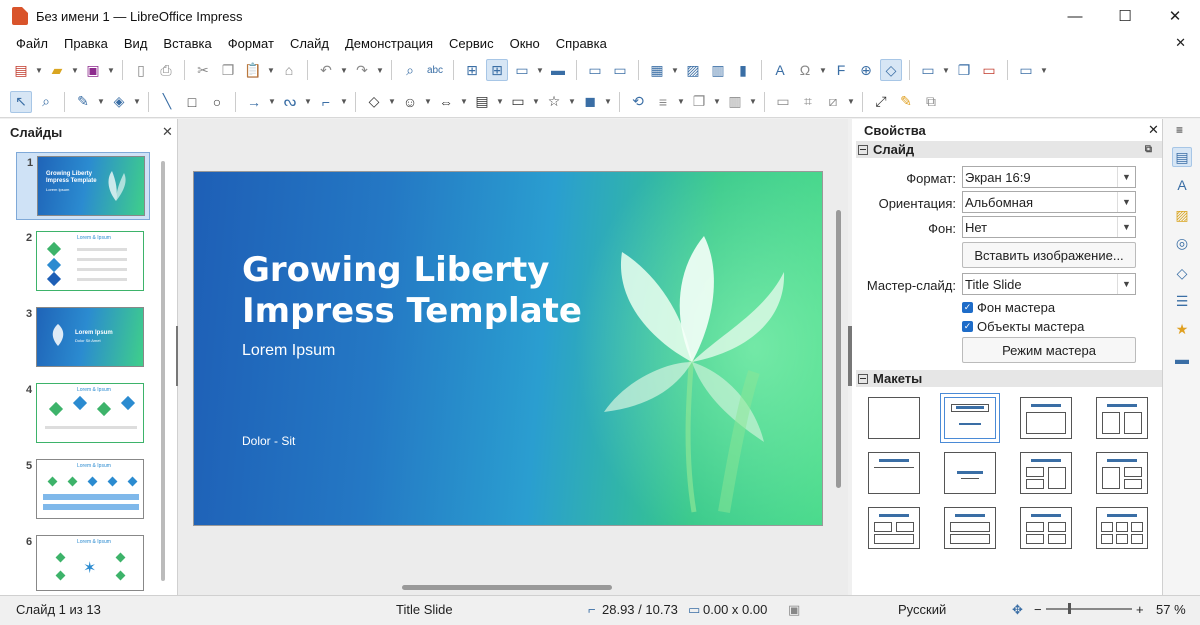 The image size is (1200, 625). Describe the element at coordinates (717, 101) in the screenshot. I see `arrange-dropdown-icon: ▼` at that location.